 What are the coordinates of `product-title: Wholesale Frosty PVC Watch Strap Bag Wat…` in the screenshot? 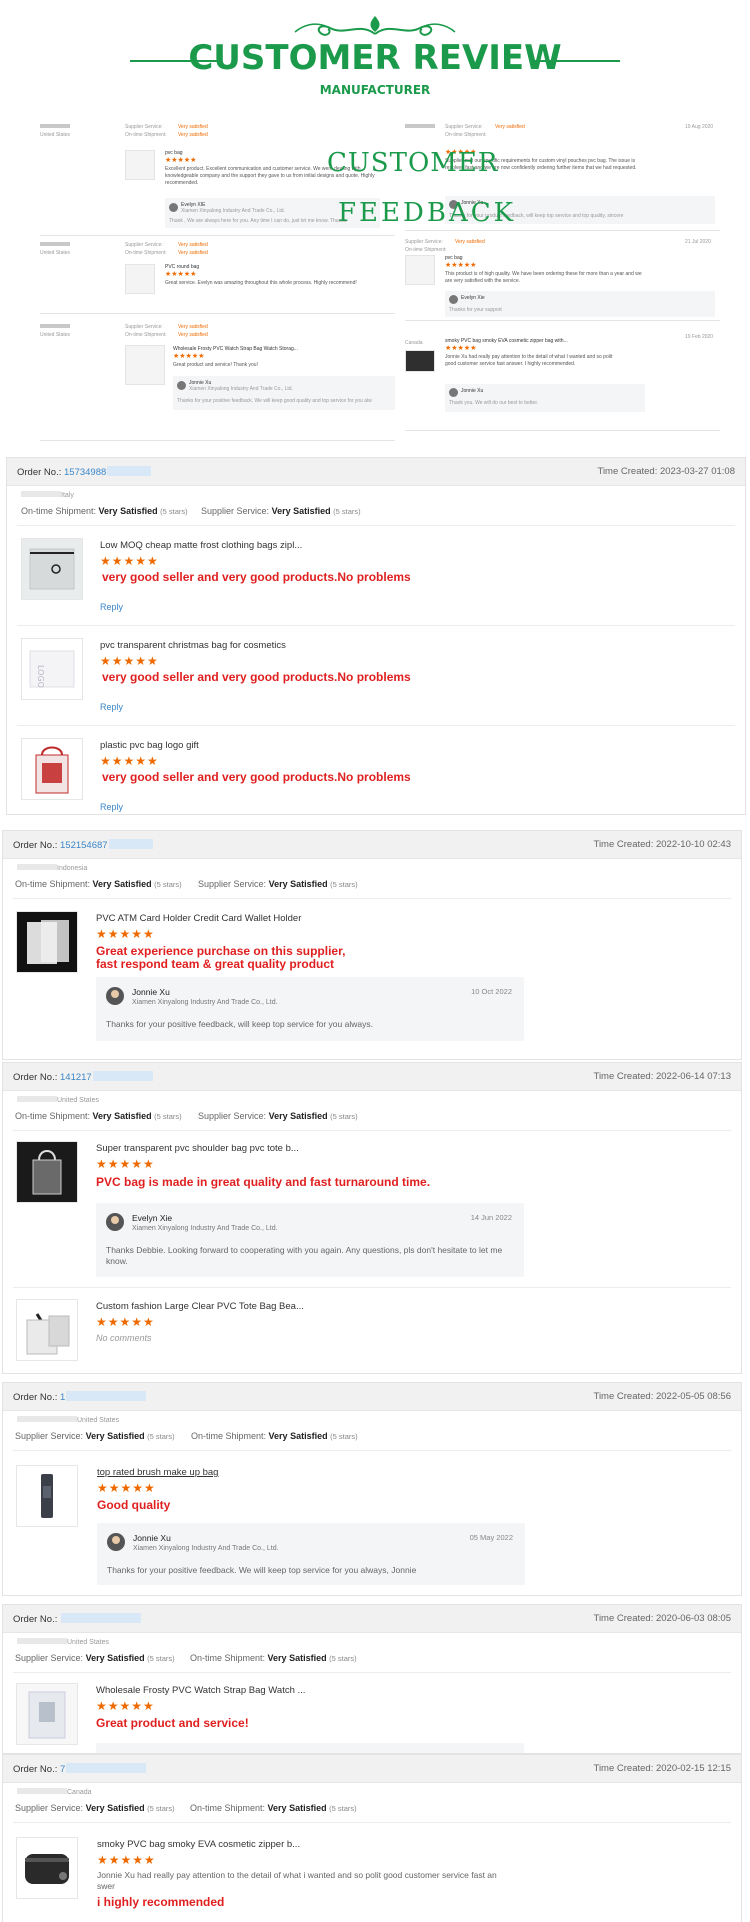 It's located at (200, 1690).